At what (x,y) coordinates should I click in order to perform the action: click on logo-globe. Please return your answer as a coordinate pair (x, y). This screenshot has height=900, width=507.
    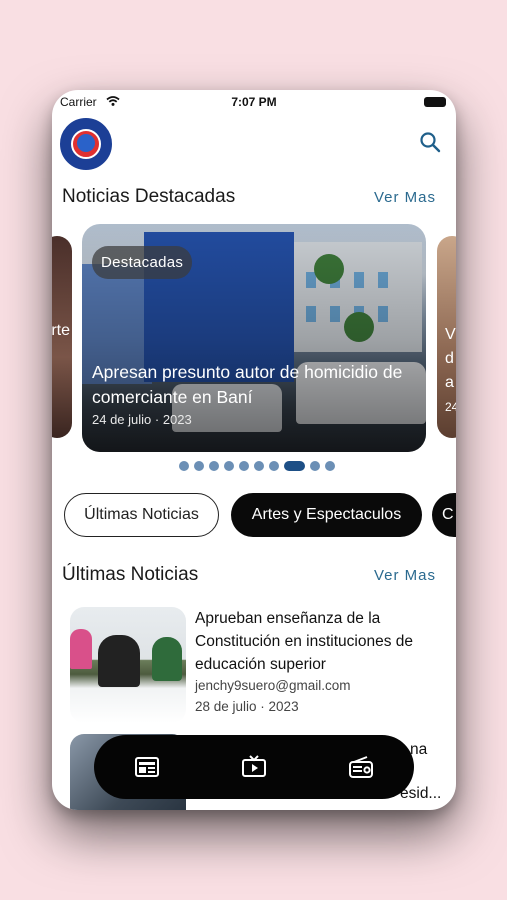
    Looking at the image, I should click on (86, 143).